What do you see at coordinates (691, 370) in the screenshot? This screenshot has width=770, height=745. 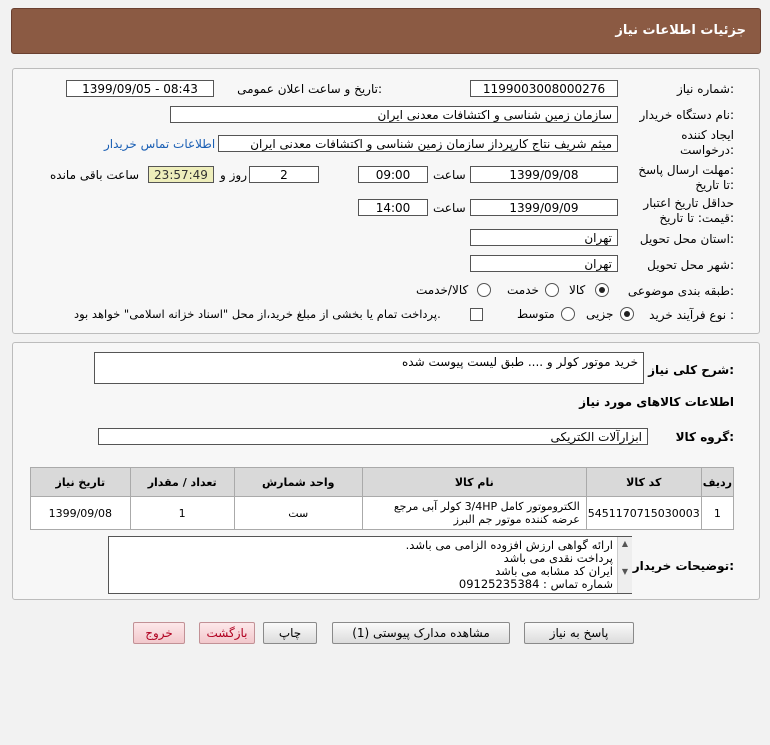 I see `description-label: شرح کلی نیاز:` at bounding box center [691, 370].